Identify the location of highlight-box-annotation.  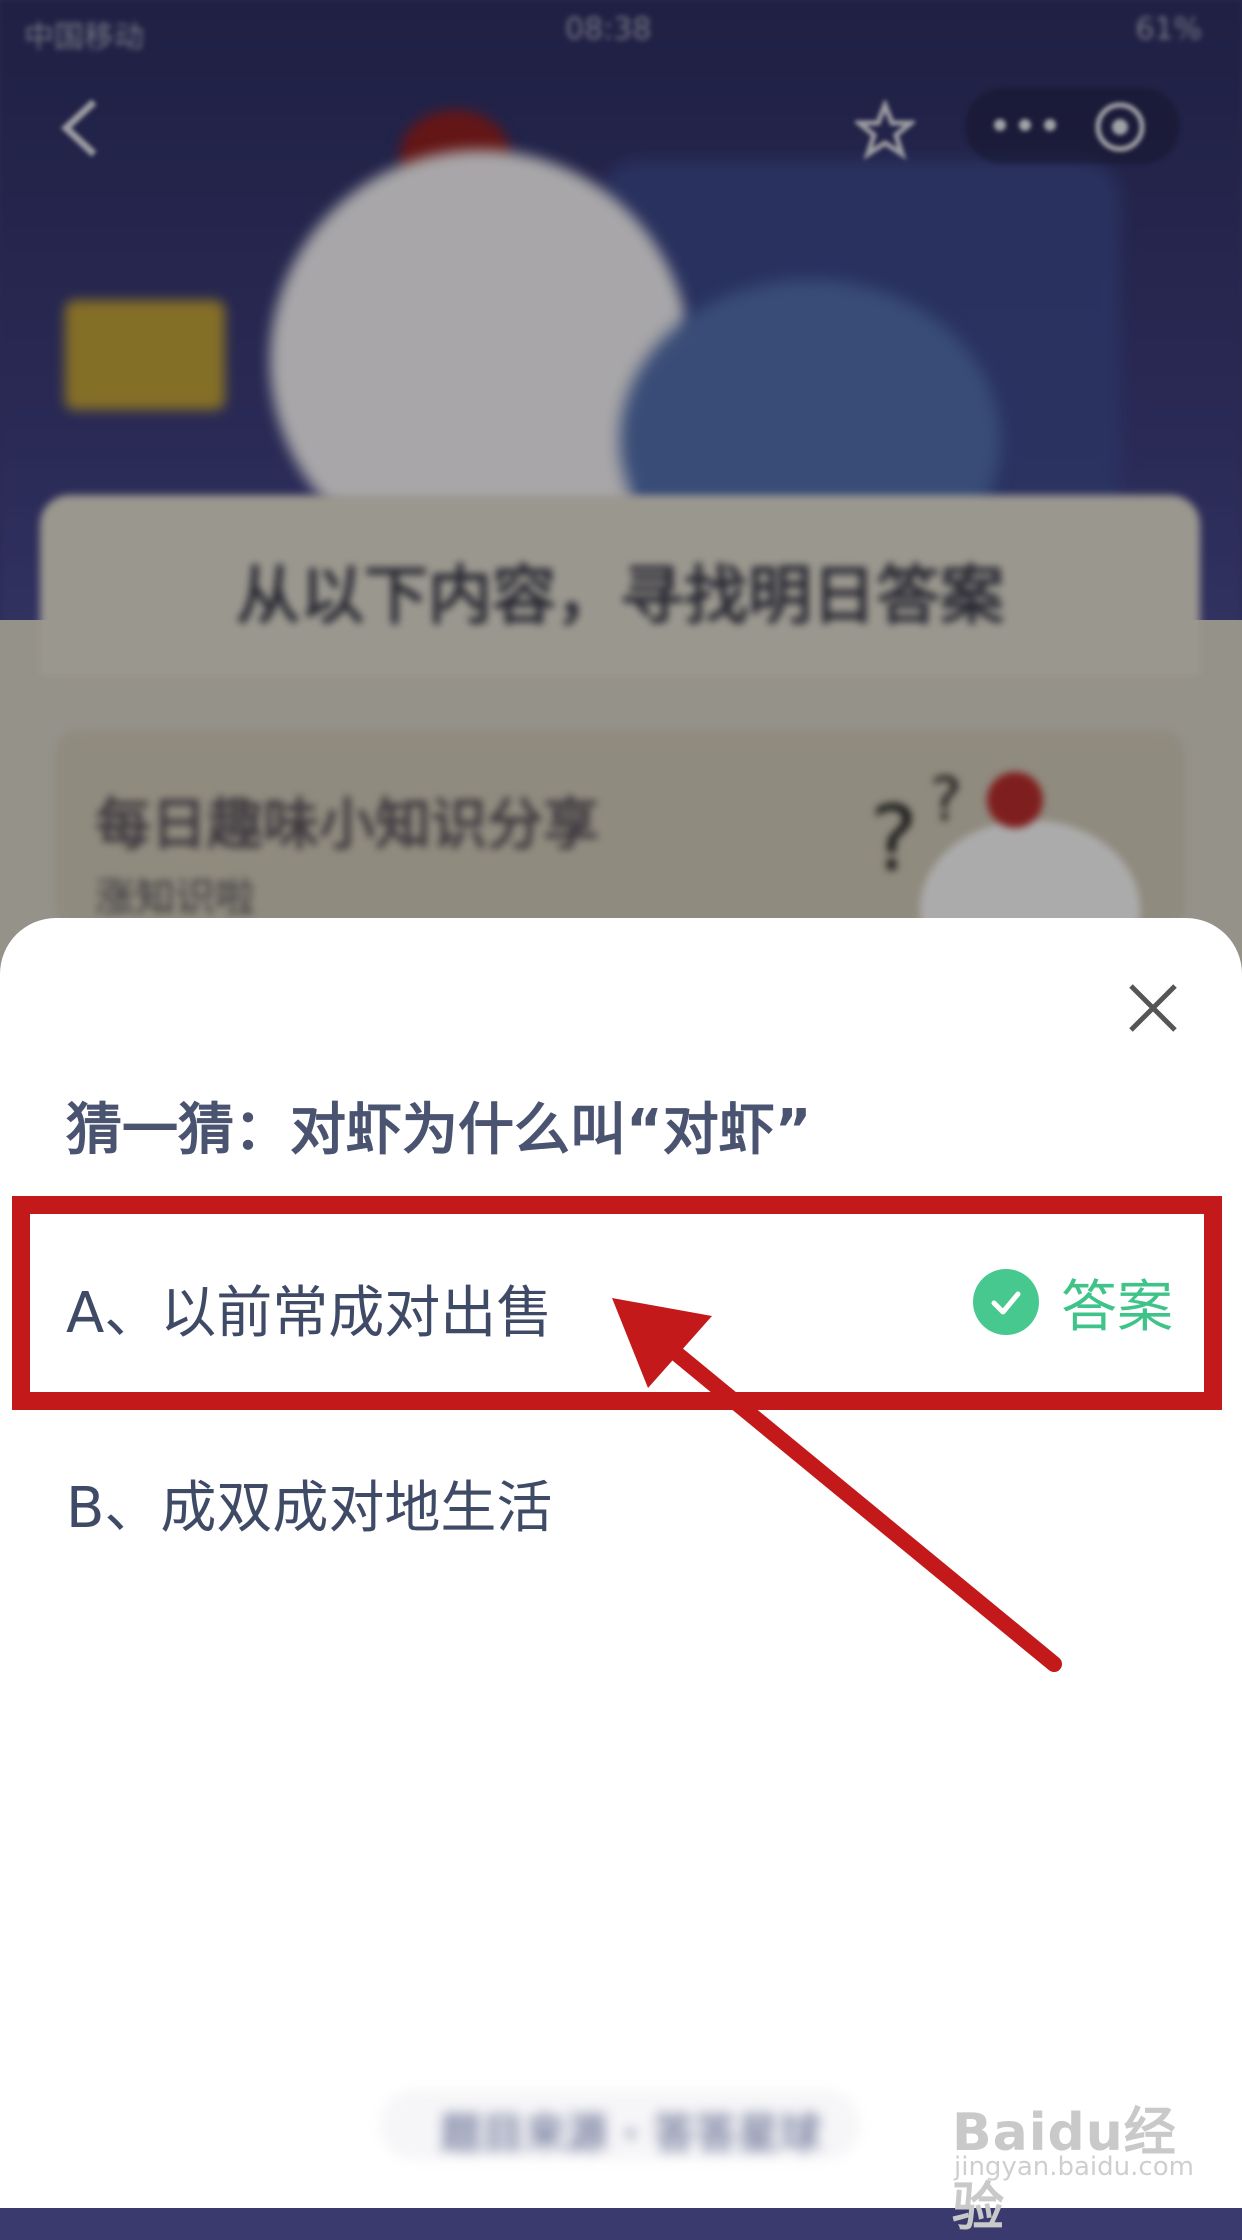
(617, 1303).